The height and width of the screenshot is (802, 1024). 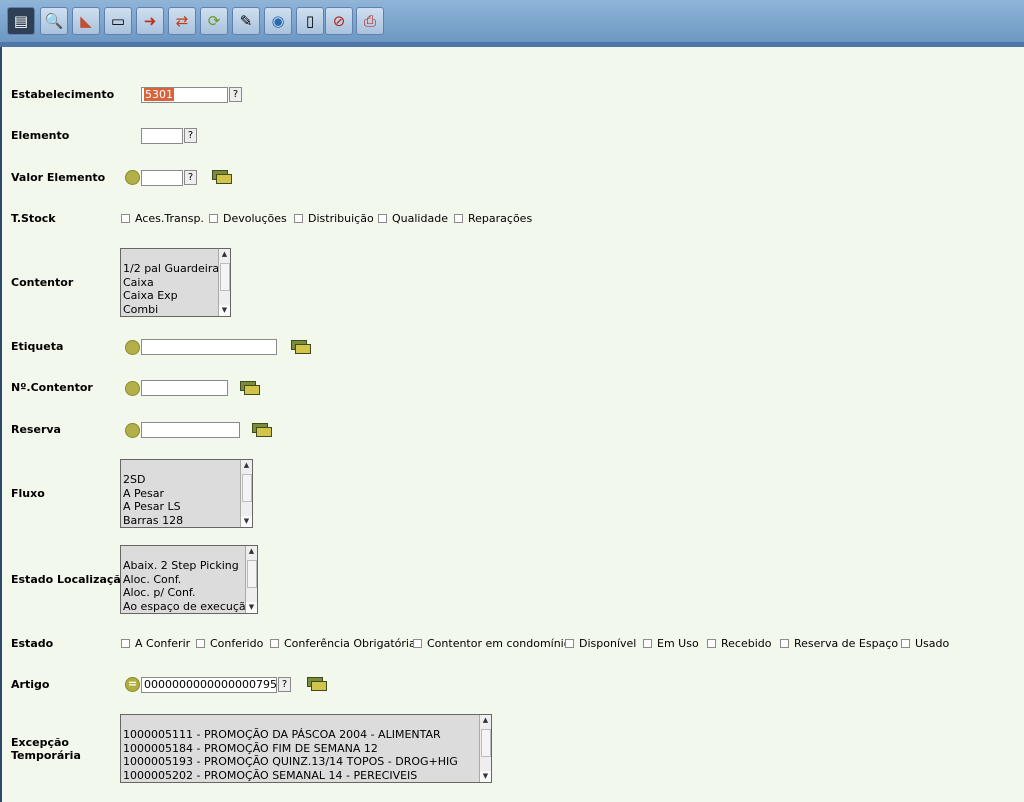 I want to click on elemento-input, so click(x=162, y=136).